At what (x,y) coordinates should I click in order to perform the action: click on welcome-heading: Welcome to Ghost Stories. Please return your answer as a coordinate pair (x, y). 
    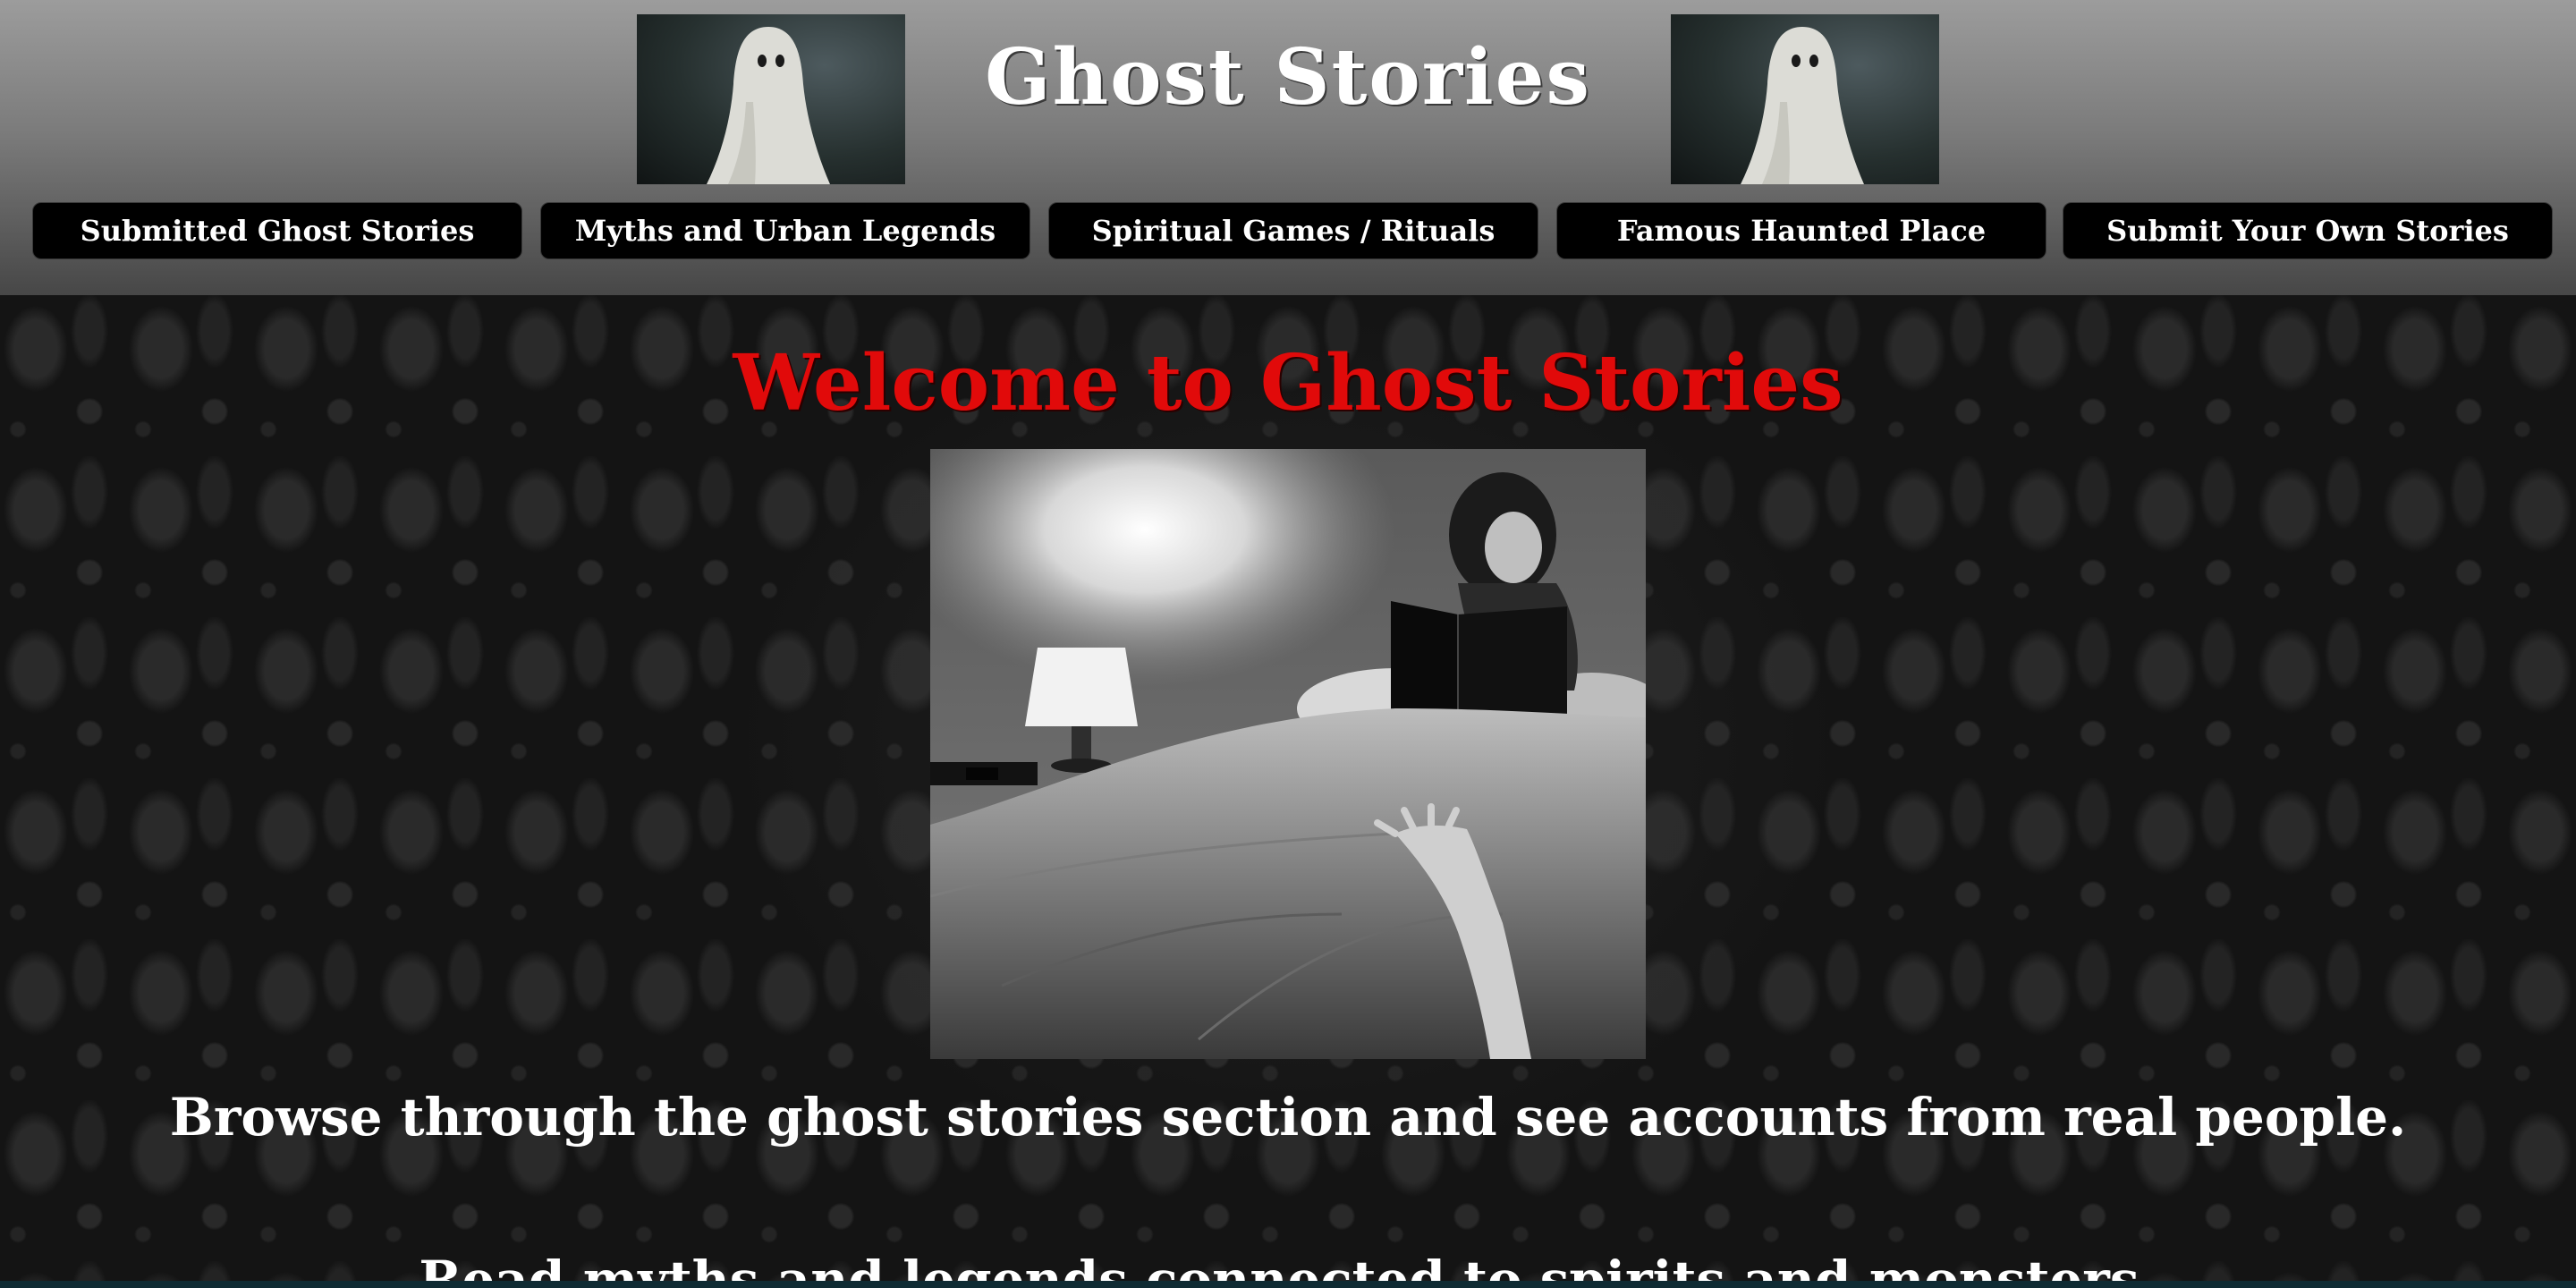
    Looking at the image, I should click on (1288, 383).